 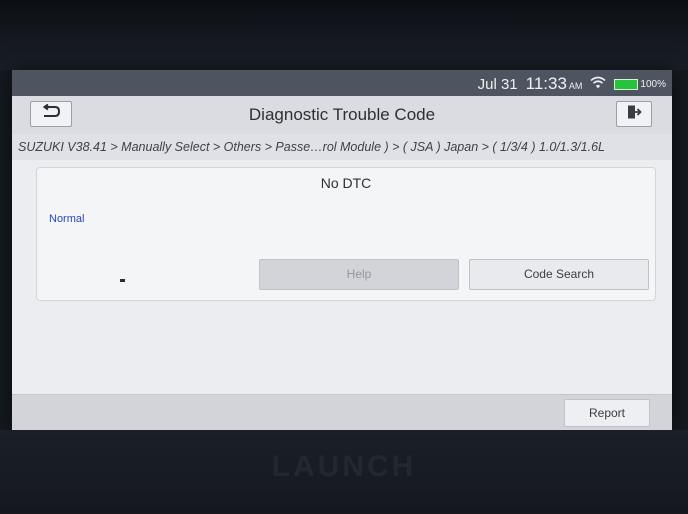 I want to click on status-time-group: 11:33 AM, so click(x=554, y=84).